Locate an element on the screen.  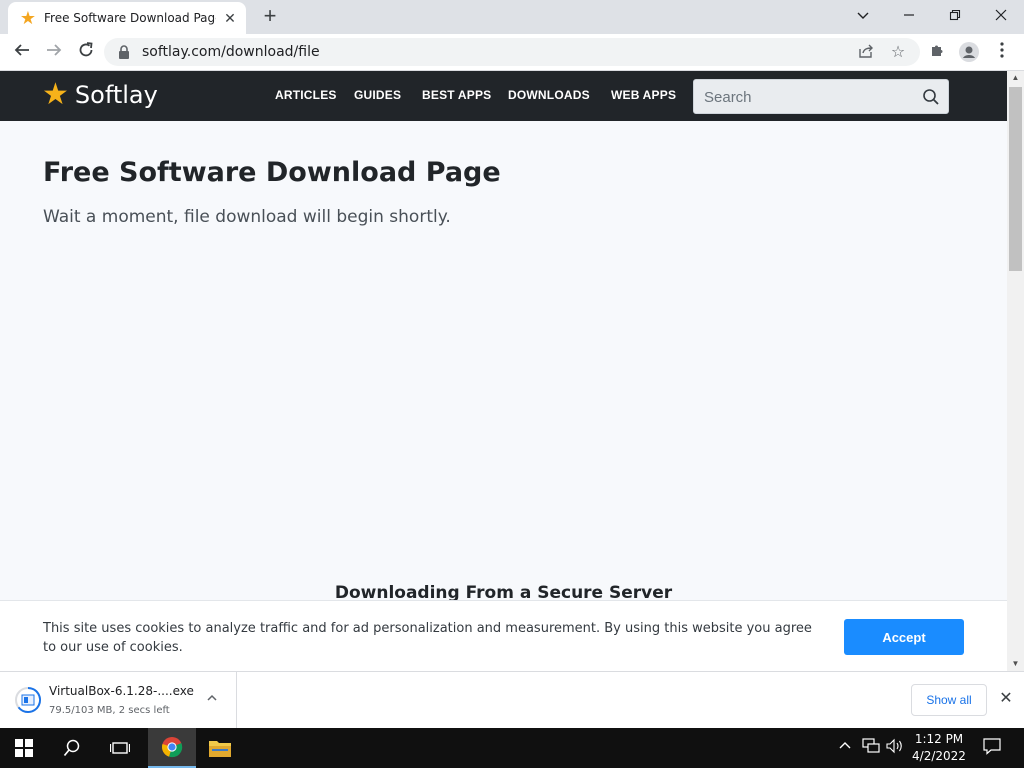
network-icon is located at coordinates (871, 747).